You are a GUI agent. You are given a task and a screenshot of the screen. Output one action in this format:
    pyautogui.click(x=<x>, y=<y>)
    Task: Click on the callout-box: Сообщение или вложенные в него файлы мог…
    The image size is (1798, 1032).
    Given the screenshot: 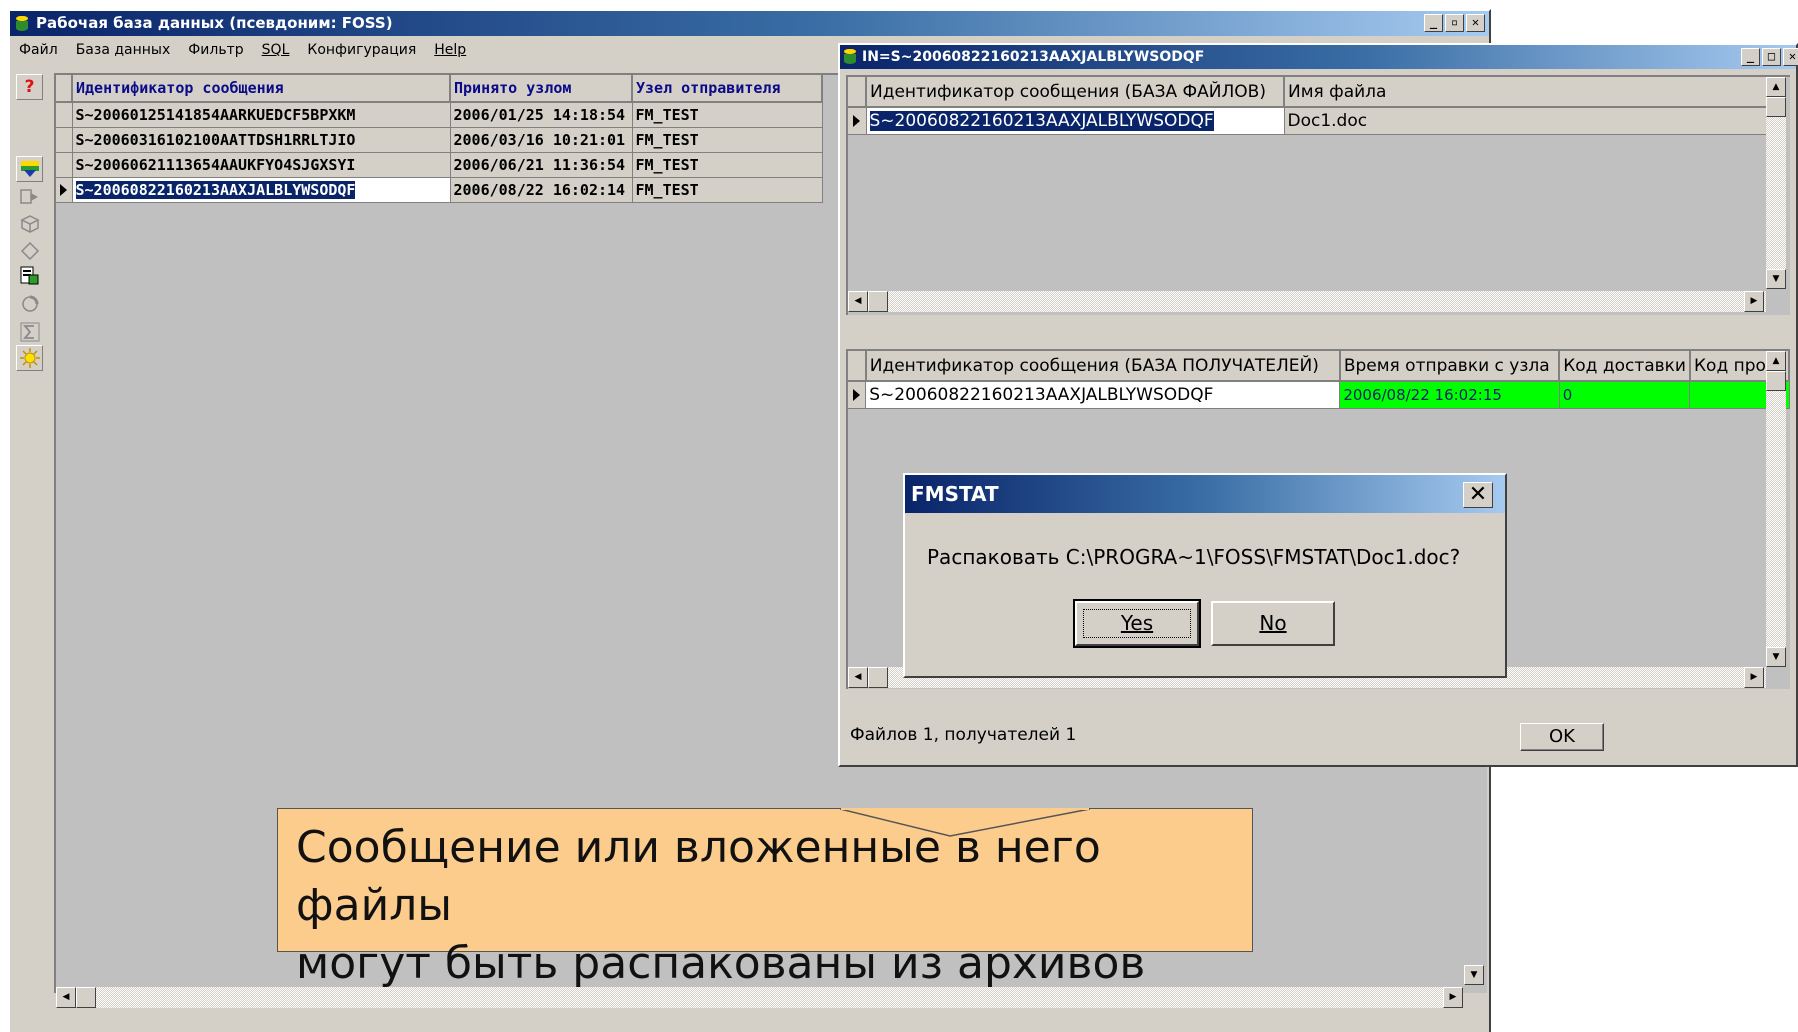 What is the action you would take?
    pyautogui.click(x=765, y=898)
    